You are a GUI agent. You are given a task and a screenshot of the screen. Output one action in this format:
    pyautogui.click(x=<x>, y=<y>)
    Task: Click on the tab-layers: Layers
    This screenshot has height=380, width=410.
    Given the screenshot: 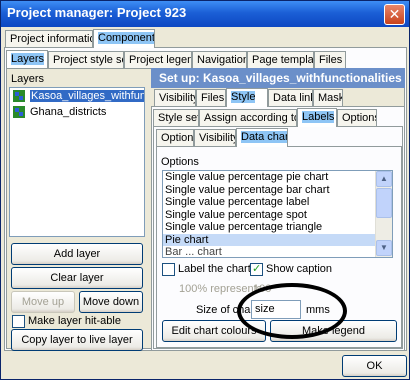 What is the action you would take?
    pyautogui.click(x=27, y=59)
    